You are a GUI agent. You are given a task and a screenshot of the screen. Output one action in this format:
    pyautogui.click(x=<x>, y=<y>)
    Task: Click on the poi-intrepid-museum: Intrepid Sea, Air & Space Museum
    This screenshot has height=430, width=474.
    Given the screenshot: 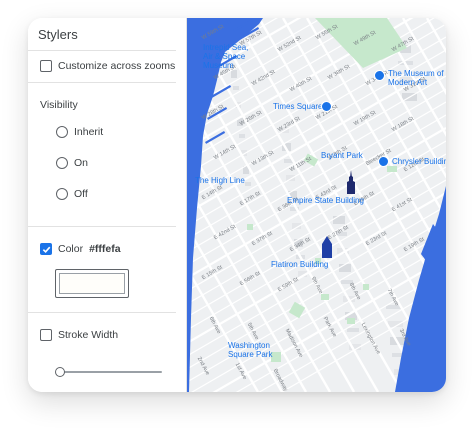 What is the action you would take?
    pyautogui.click(x=226, y=56)
    